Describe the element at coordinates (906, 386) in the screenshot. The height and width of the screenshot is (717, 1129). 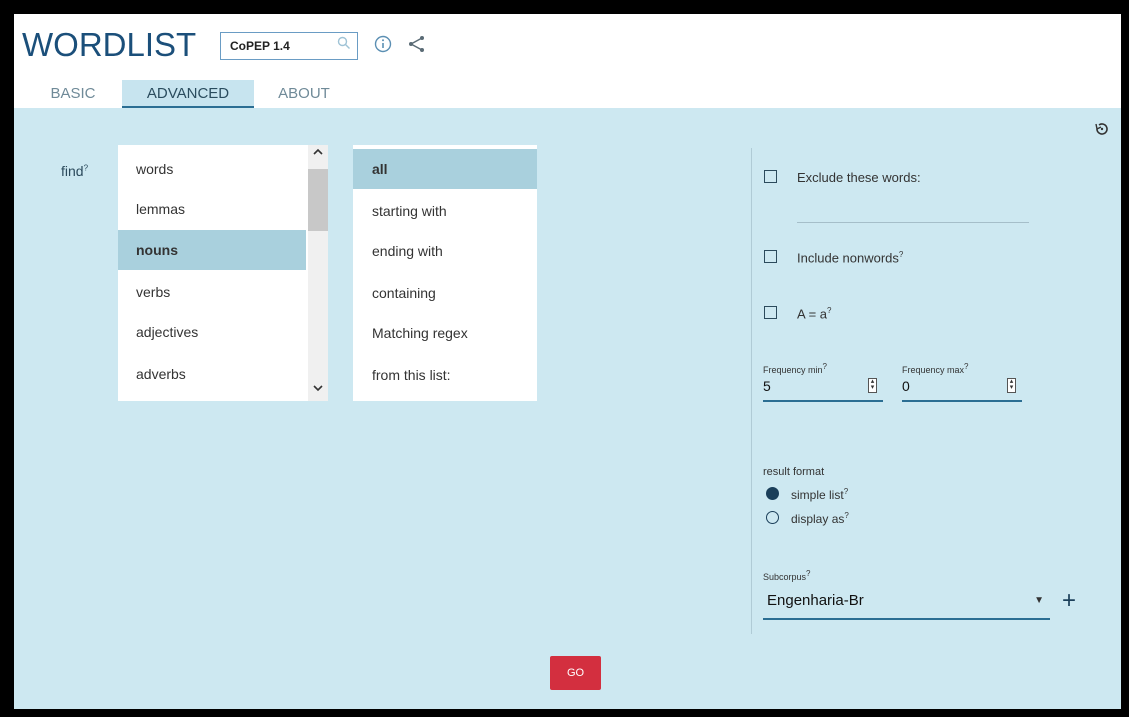
I see `frequency-max-value: 0` at that location.